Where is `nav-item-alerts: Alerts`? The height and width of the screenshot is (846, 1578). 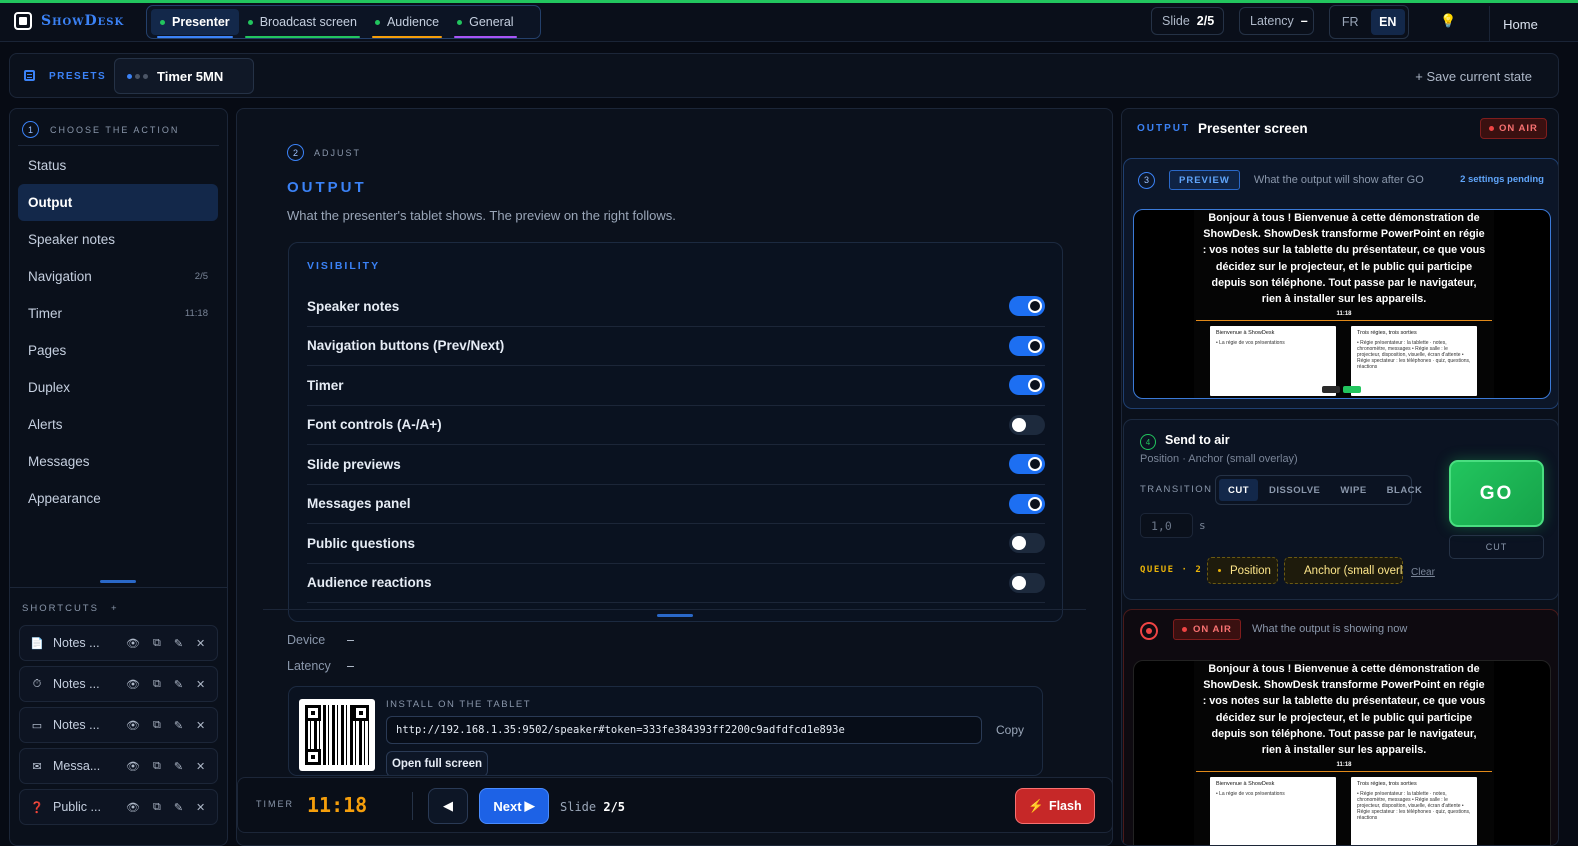
nav-item-alerts: Alerts is located at coordinates (118, 424).